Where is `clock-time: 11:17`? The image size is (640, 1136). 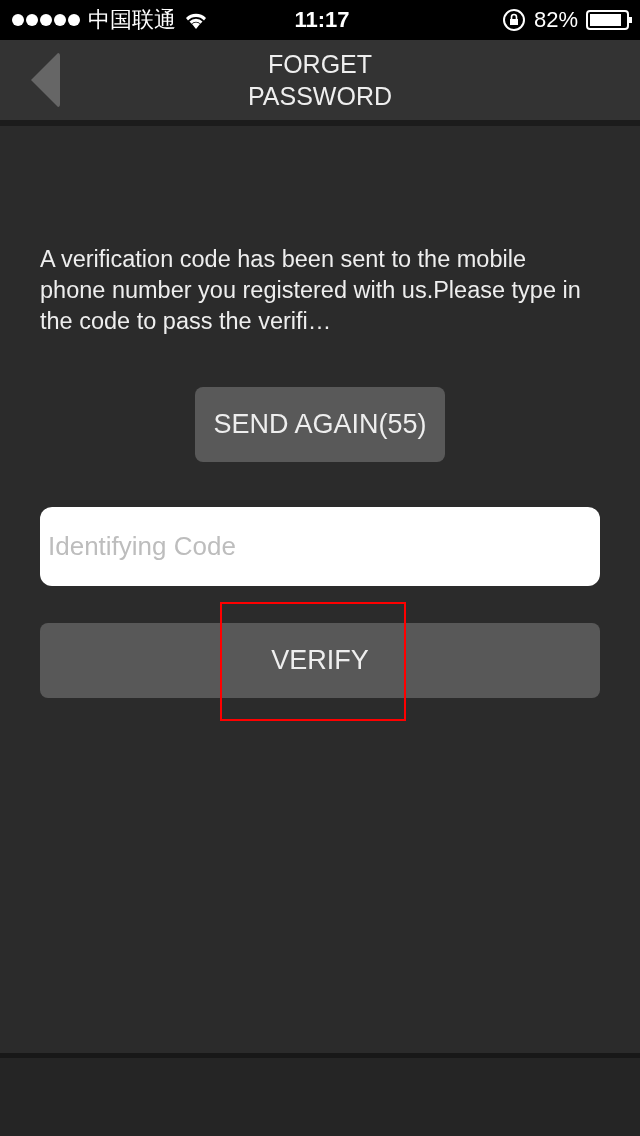 clock-time: 11:17 is located at coordinates (322, 20).